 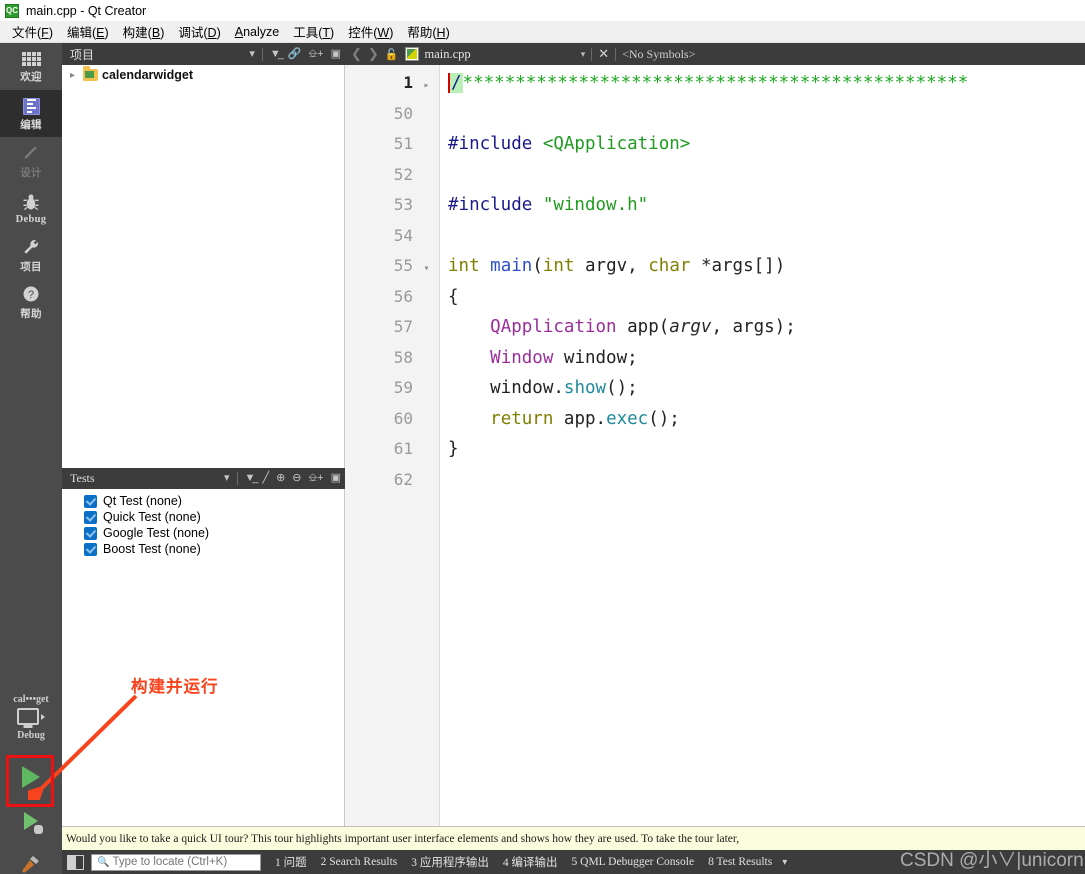 I want to click on close-icon: ✕, so click(x=603, y=54).